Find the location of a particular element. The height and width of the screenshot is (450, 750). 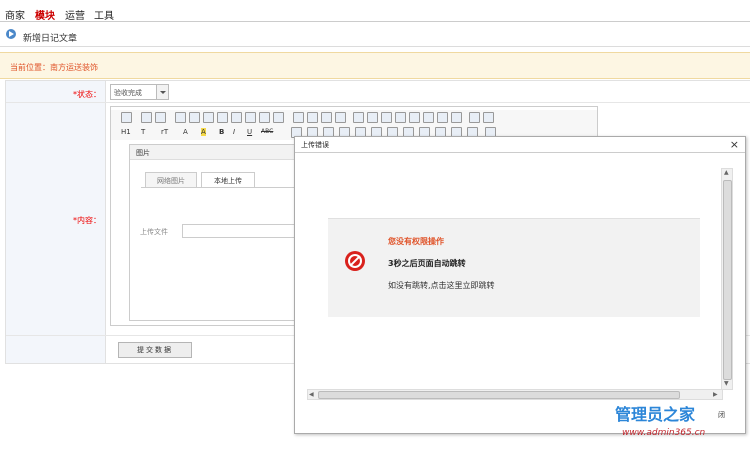

print-icon is located at coordinates (194, 117).